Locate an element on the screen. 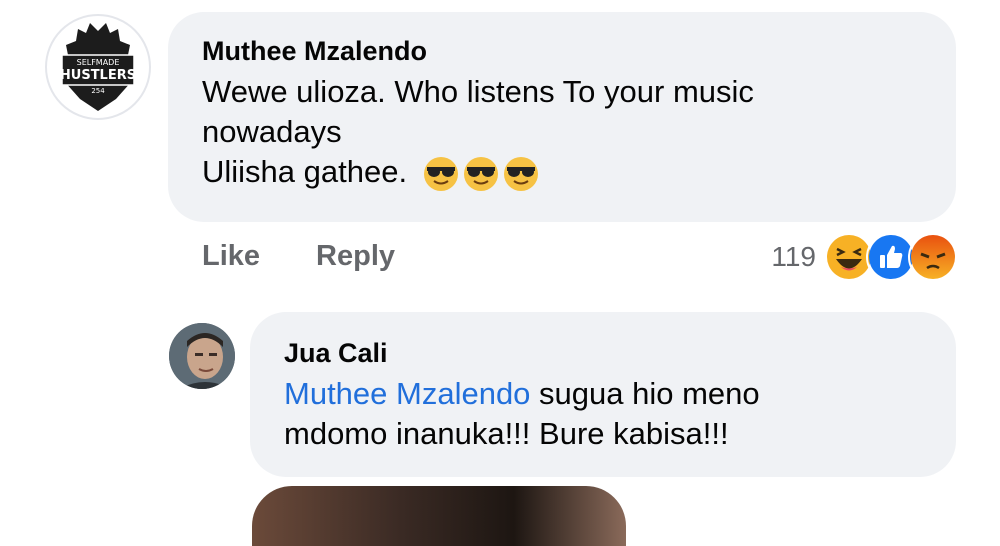 This screenshot has width=1000, height=546. reply-line-1: Muthee Mzalendo sugua hio meno is located at coordinates (603, 394).